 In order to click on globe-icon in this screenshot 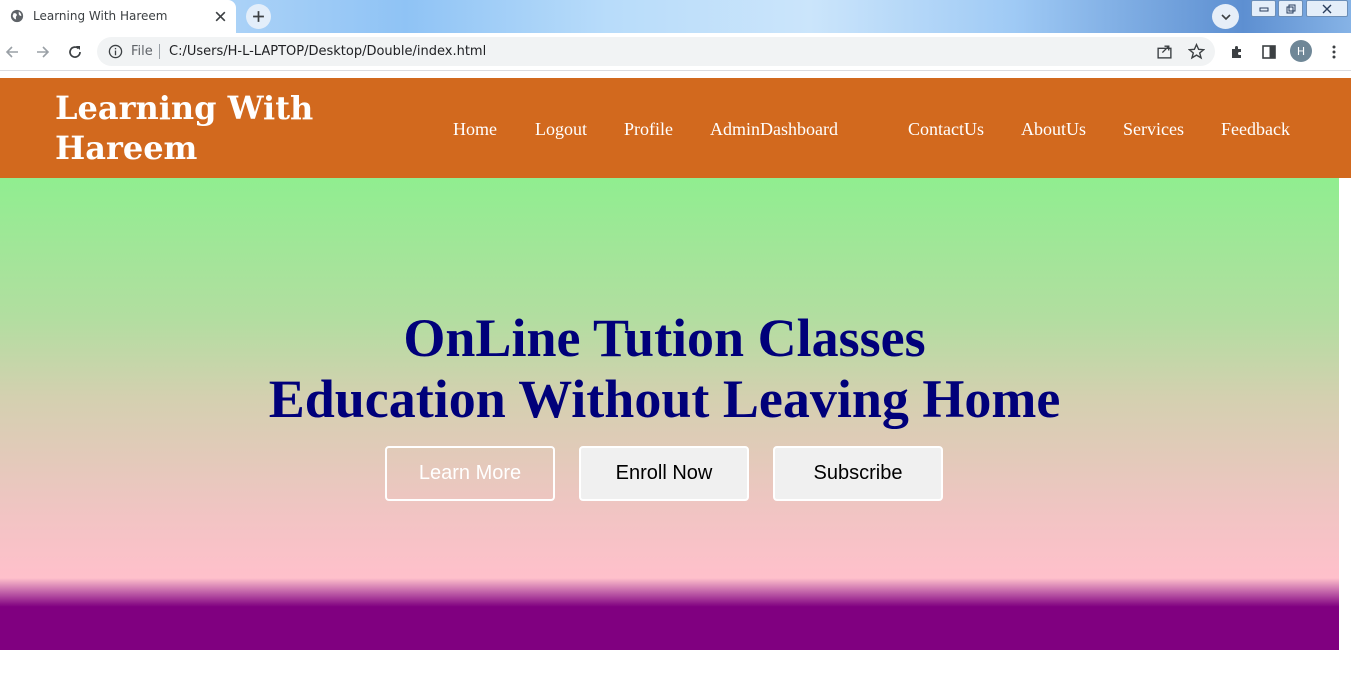, I will do `click(17, 16)`.